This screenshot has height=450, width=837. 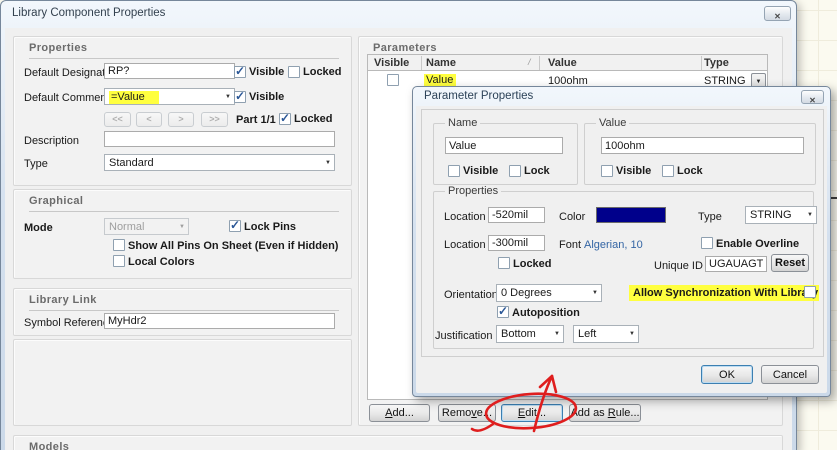 What do you see at coordinates (267, 97) in the screenshot?
I see `comment-visible-label: Visible` at bounding box center [267, 97].